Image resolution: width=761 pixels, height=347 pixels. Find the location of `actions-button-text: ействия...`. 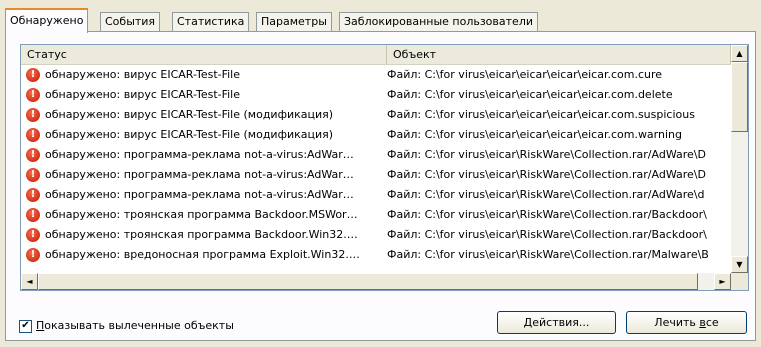

actions-button-text: ействия... is located at coordinates (561, 322).